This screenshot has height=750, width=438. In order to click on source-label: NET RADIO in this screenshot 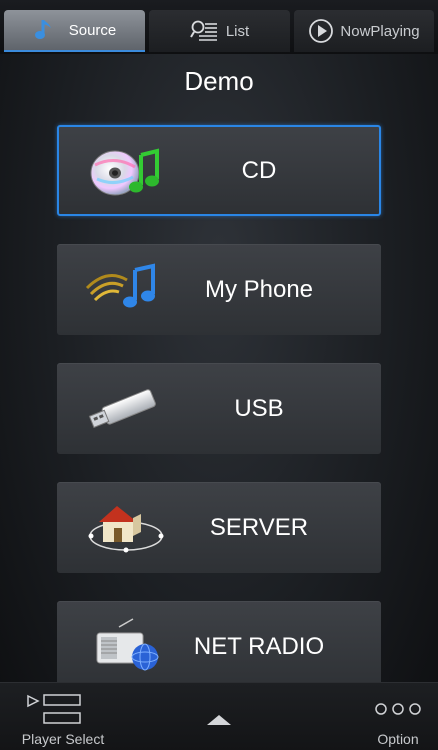, I will do `click(259, 646)`.